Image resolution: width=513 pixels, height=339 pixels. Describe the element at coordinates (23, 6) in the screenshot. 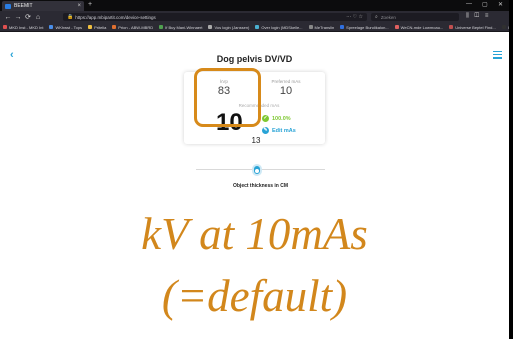

I see `tab-title: BEEMIT` at that location.